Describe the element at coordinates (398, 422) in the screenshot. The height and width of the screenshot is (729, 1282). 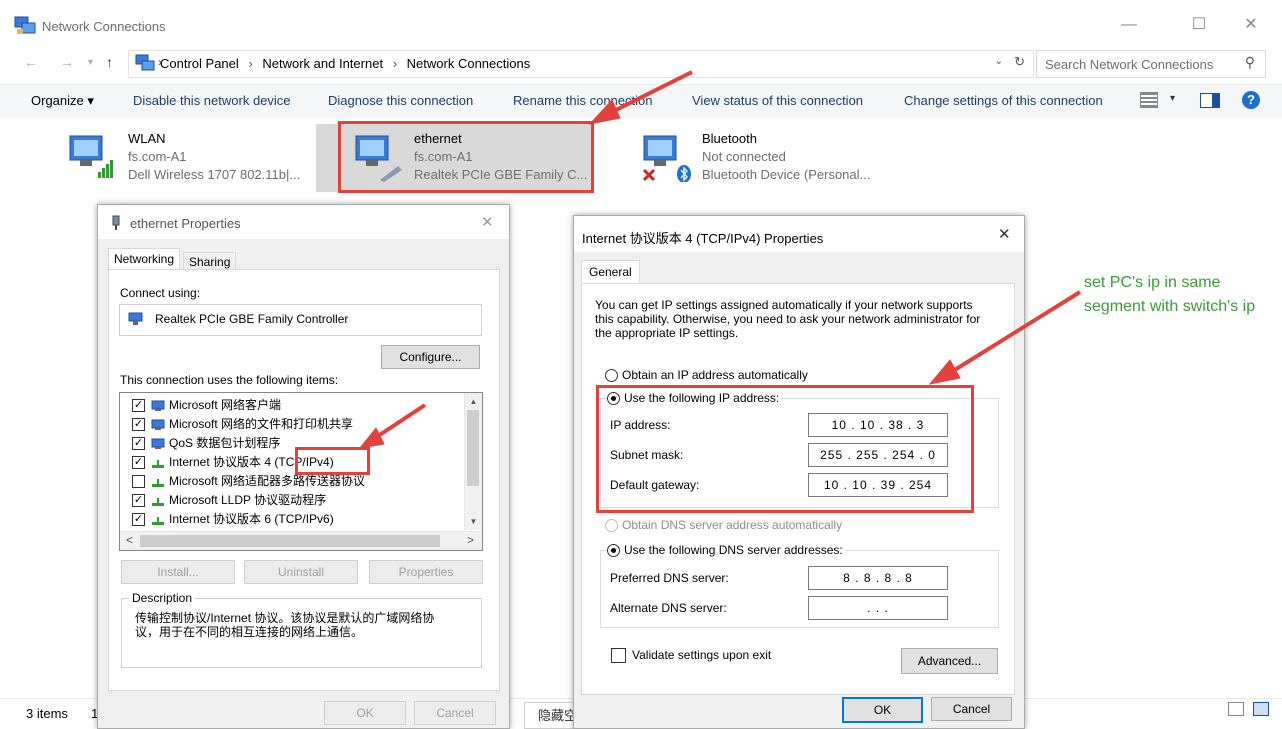
I see `arrow-to-ipv4-item` at that location.